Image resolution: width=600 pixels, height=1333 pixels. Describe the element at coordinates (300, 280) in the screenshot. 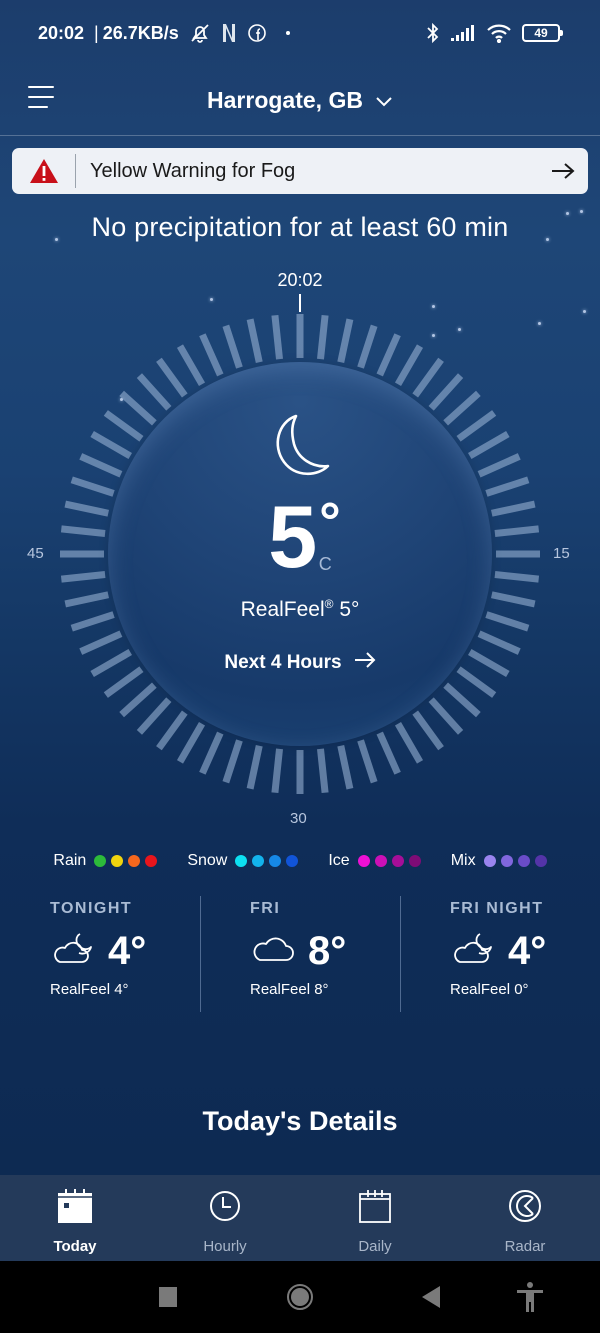

I see `dial-current-time: 20:02` at that location.